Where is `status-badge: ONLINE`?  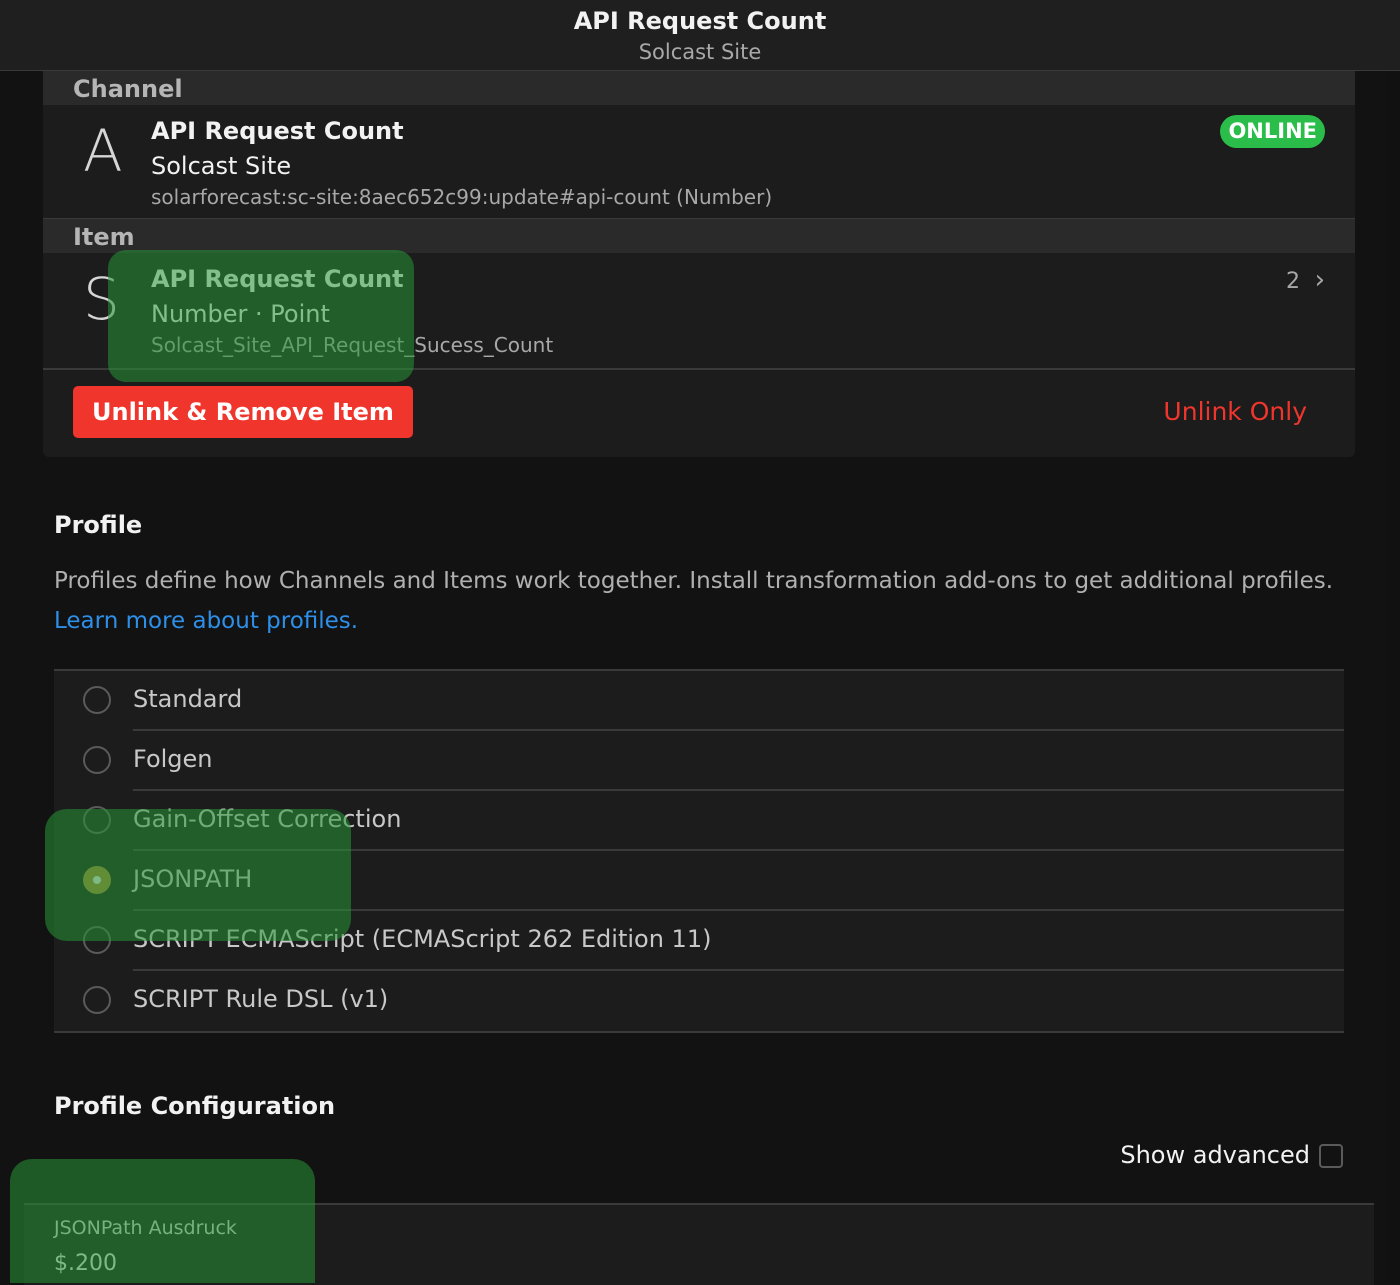
status-badge: ONLINE is located at coordinates (1272, 131).